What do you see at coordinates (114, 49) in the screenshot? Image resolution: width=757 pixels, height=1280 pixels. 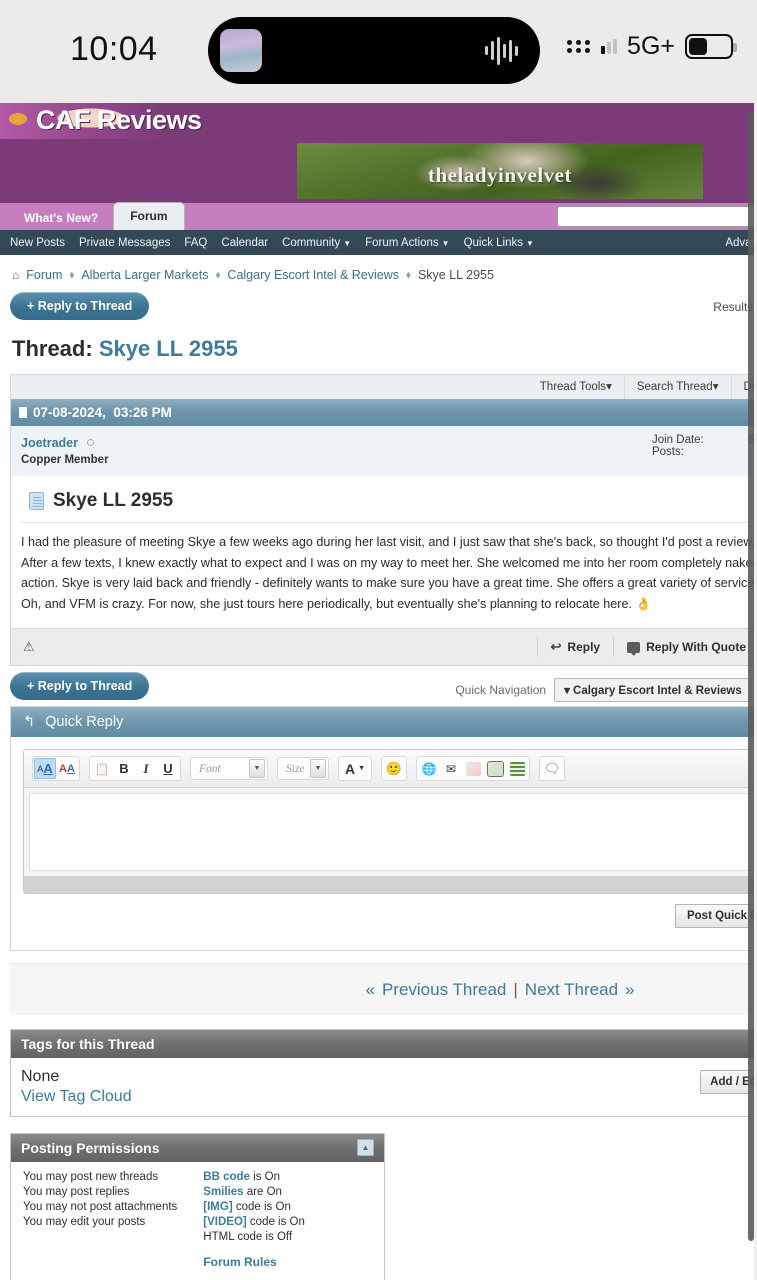 I see `status-time: 10:04` at bounding box center [114, 49].